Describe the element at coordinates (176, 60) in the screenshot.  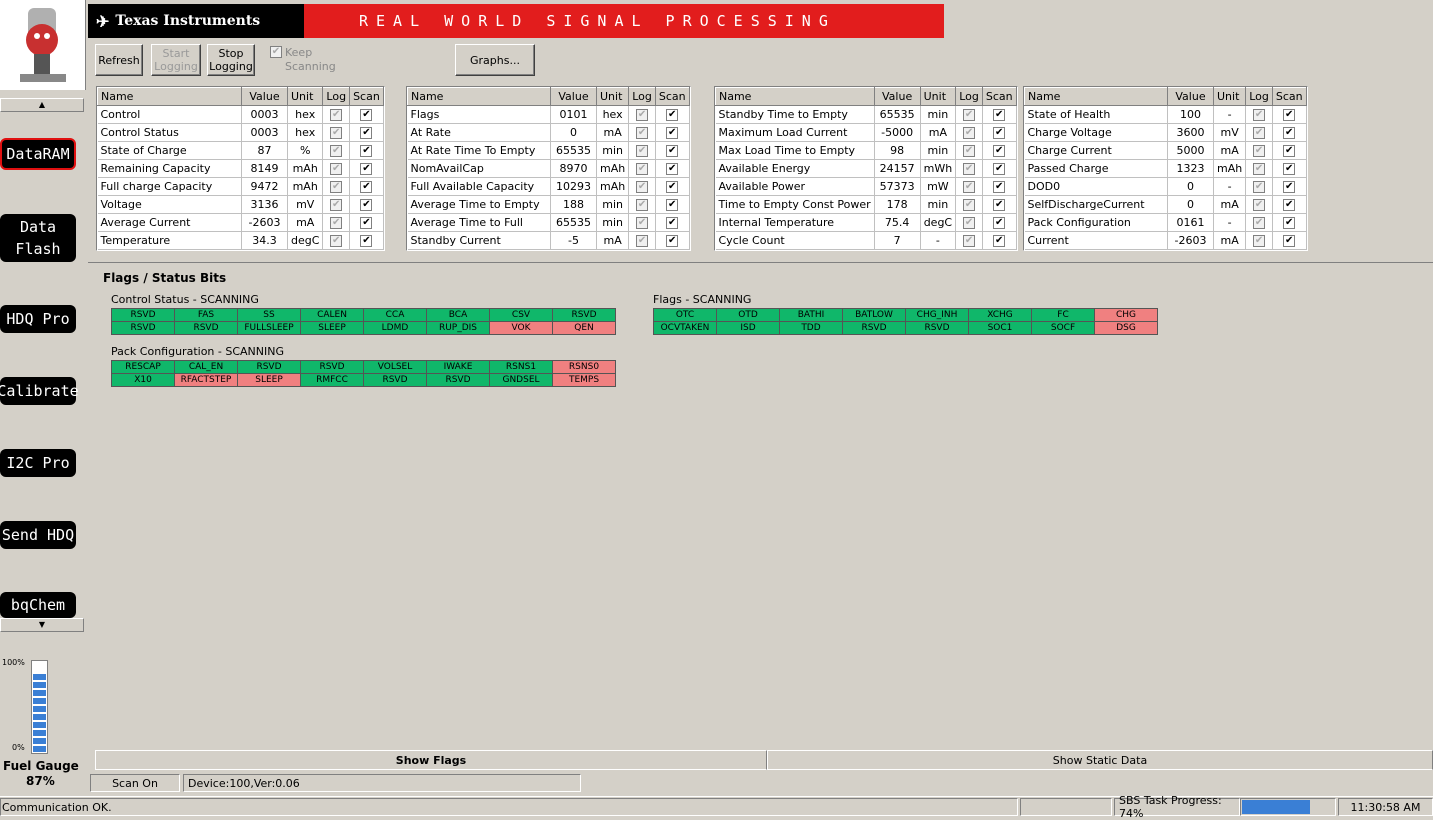
I see `start-logging-button: Start Logging` at that location.